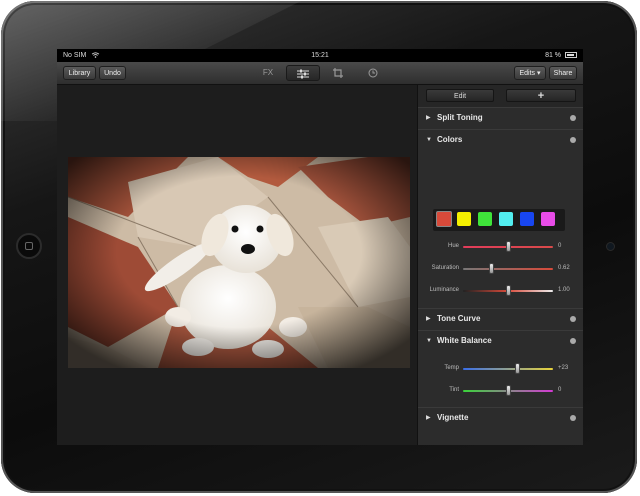 The height and width of the screenshot is (496, 640). I want to click on section-label: Tone Curve, so click(459, 318).